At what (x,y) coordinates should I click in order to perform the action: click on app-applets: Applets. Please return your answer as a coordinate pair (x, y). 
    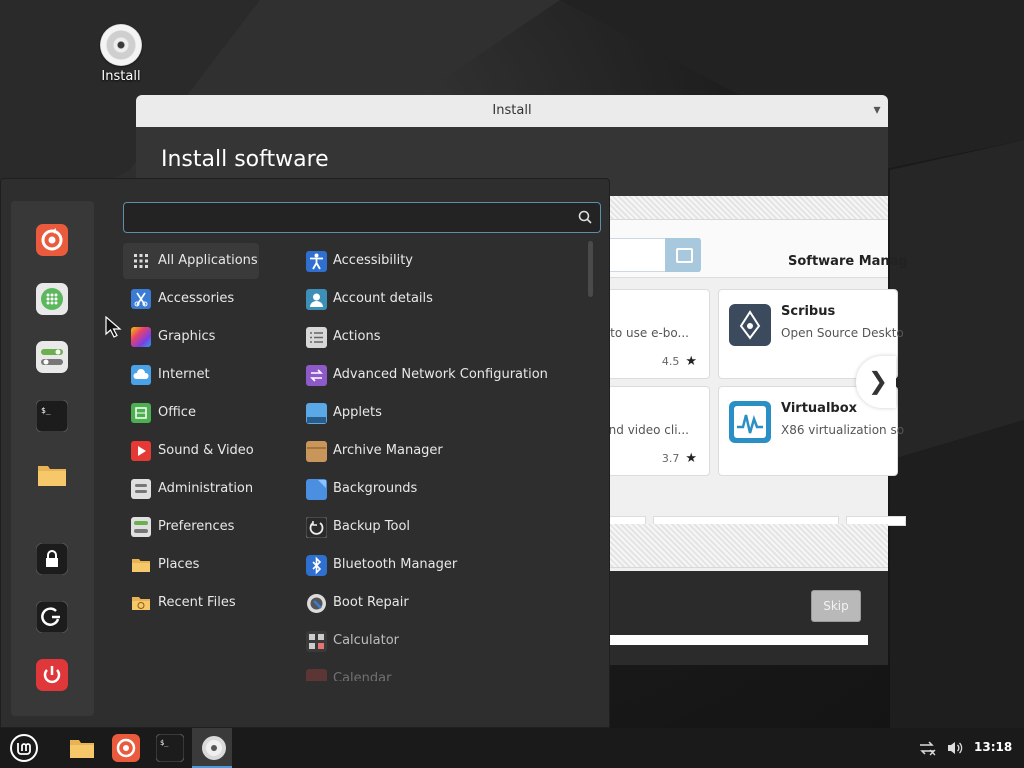
    Looking at the image, I should click on (441, 413).